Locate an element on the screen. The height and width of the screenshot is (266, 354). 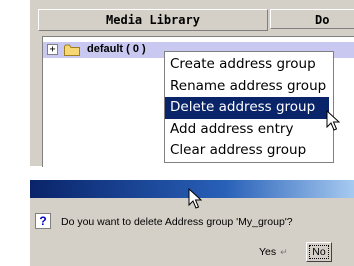
tab-media-library: Media Library is located at coordinates (153, 20).